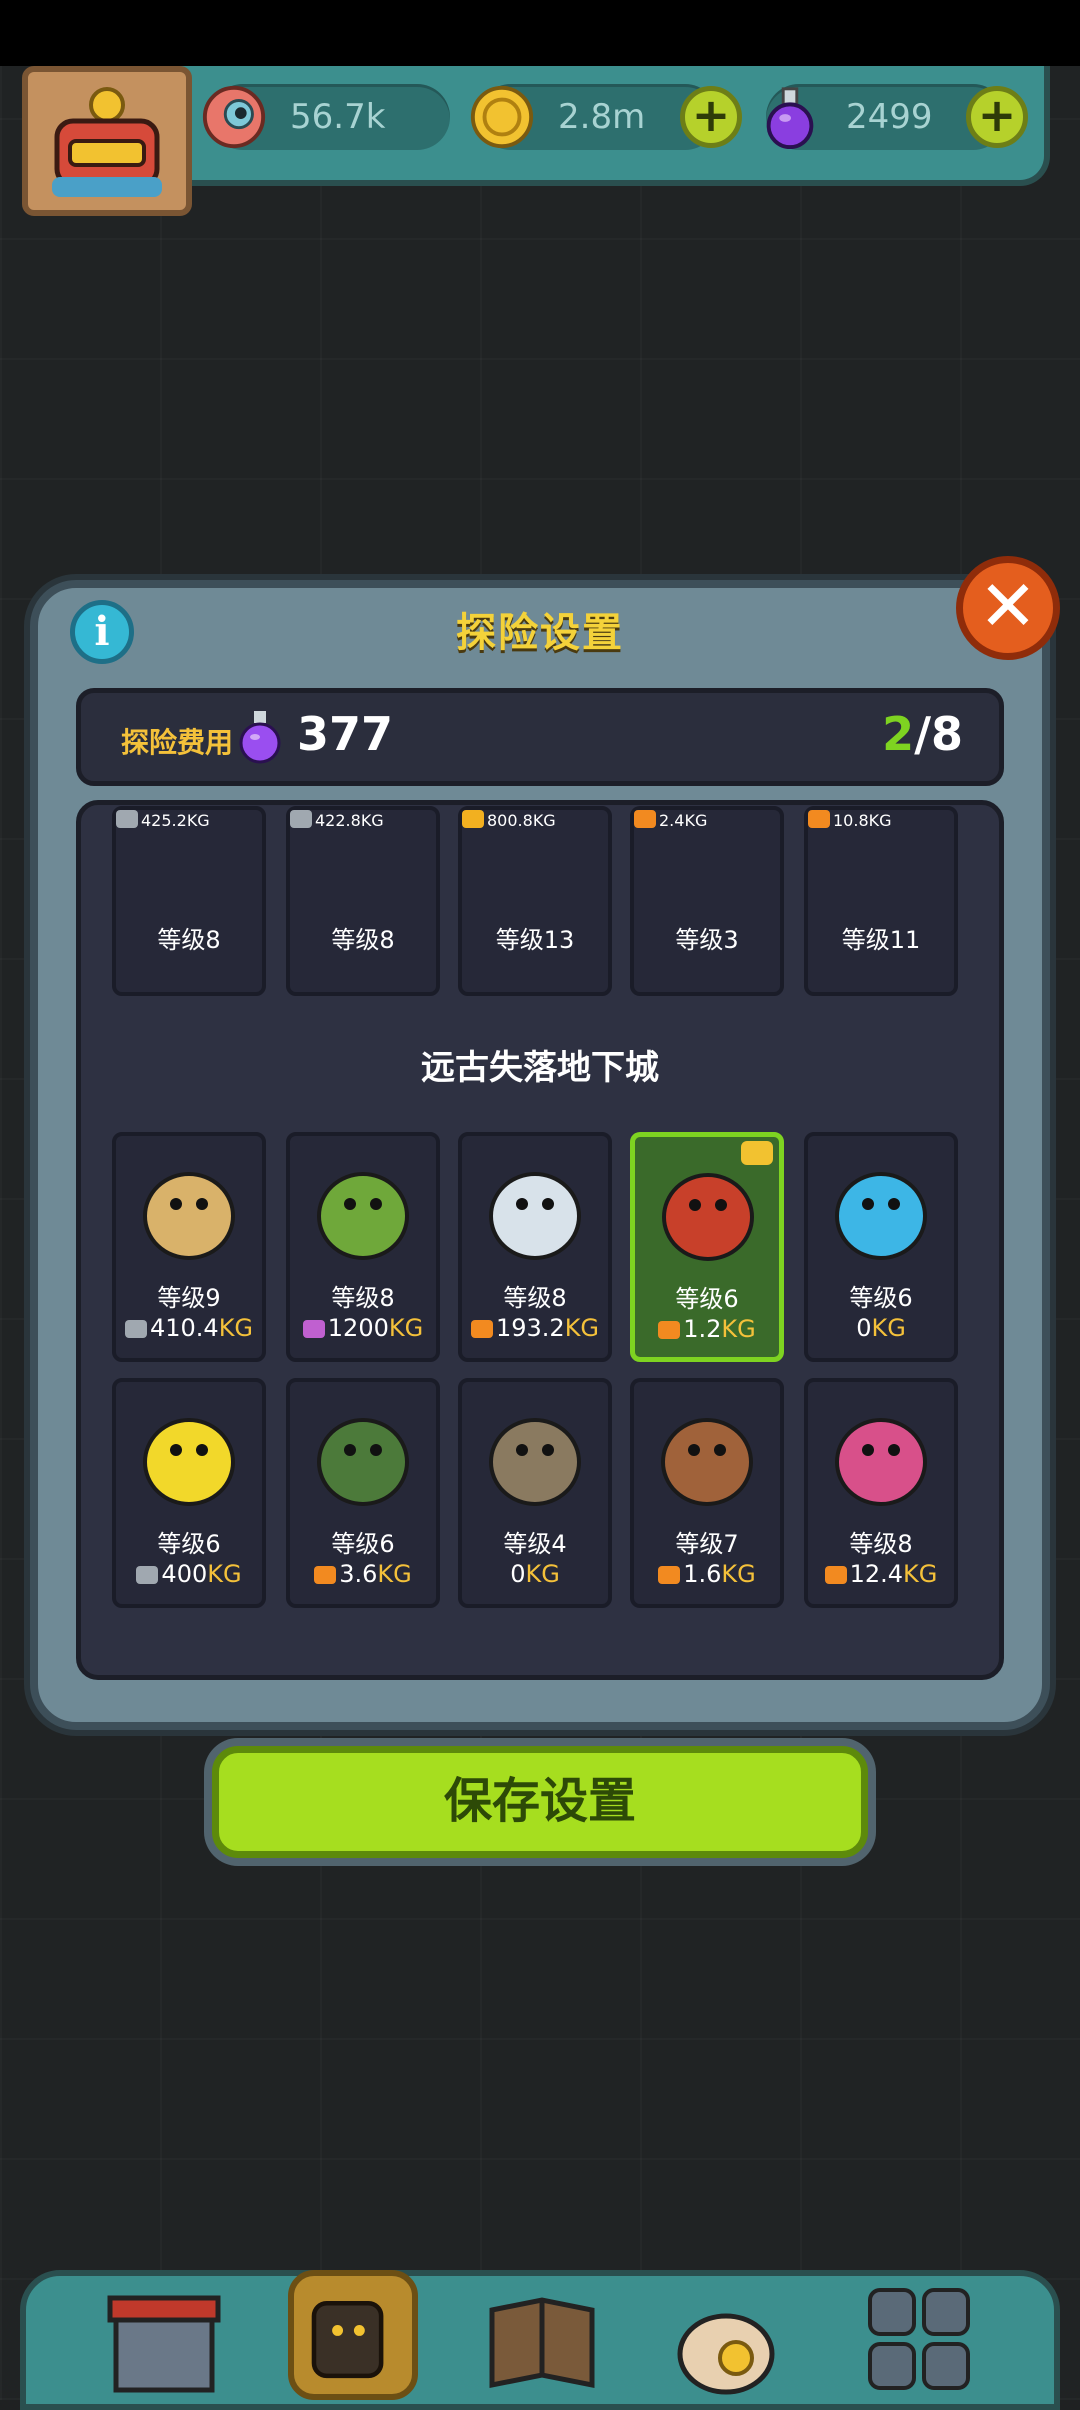 The width and height of the screenshot is (1080, 2410). What do you see at coordinates (177, 742) in the screenshot?
I see `cost-label: 探险费用` at bounding box center [177, 742].